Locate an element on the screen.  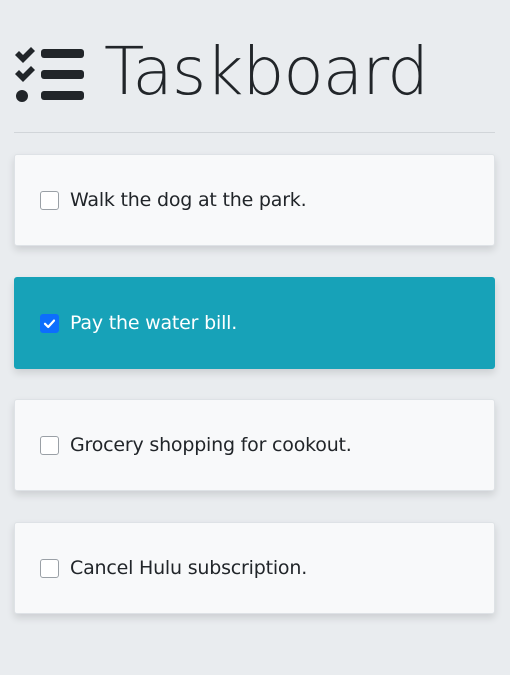
page-header: Taskboard is located at coordinates (221, 73).